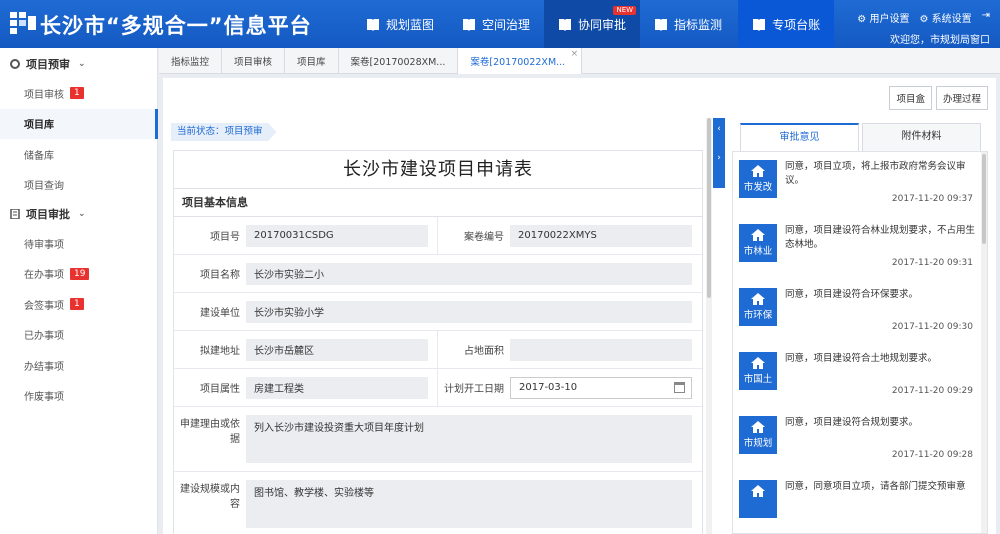  Describe the element at coordinates (469, 273) in the screenshot. I see `project-name-field: 长沙市实验二小` at that location.